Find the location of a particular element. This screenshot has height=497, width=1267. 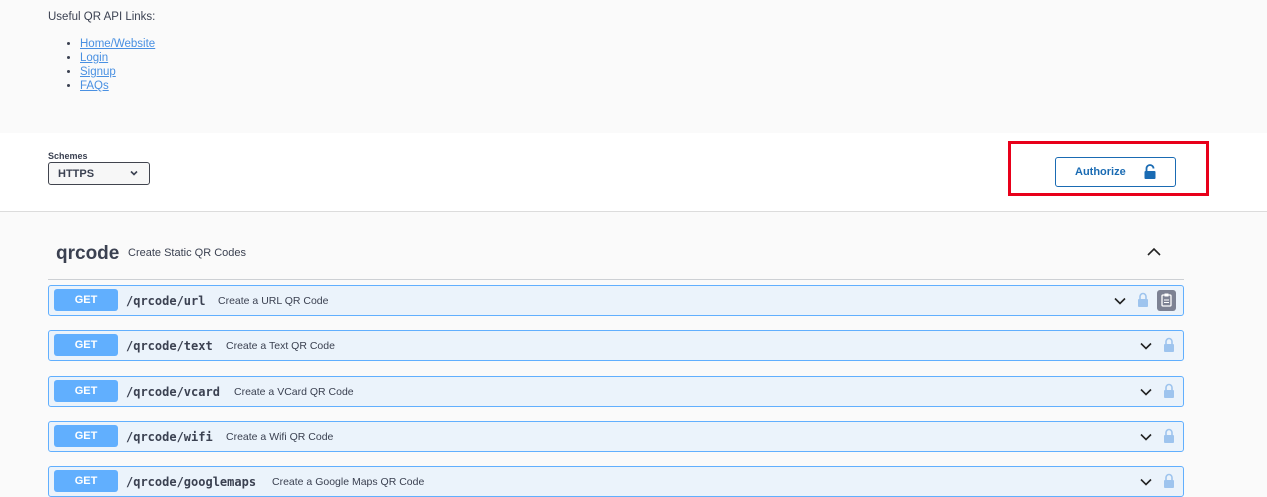

home-website-link: Home/Website is located at coordinates (117, 44).